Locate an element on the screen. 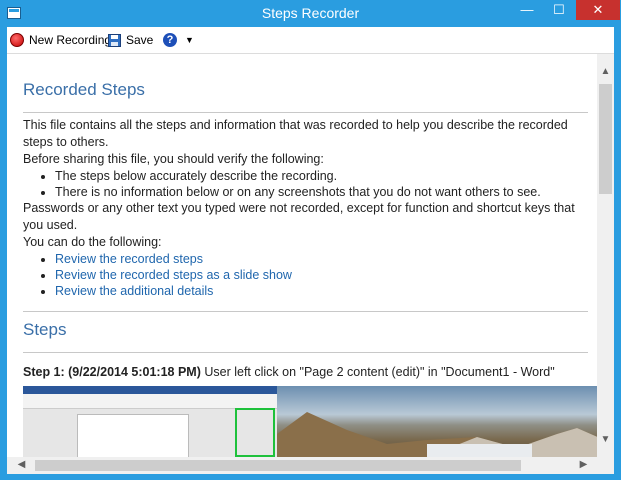 The image size is (621, 480). help-icon: ? is located at coordinates (170, 40).